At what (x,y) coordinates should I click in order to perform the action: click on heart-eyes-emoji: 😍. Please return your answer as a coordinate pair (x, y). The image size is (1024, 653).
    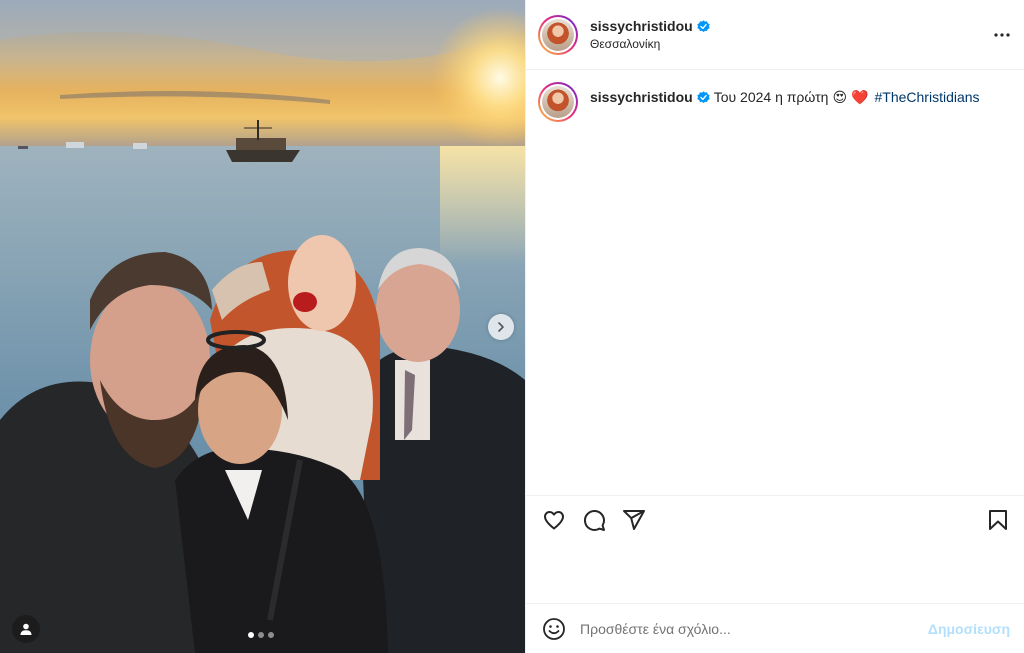
    Looking at the image, I should click on (840, 97).